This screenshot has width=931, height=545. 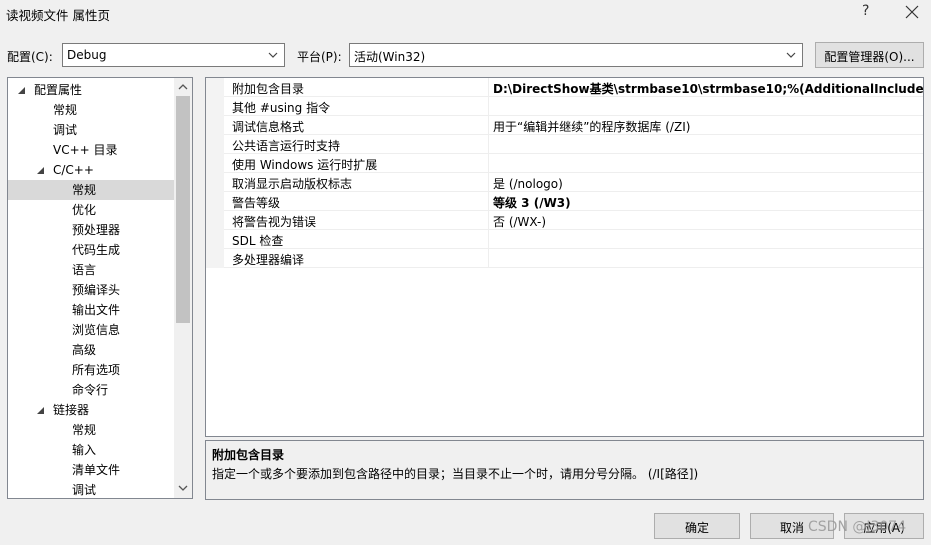 I want to click on config-select: Debug, so click(x=173, y=55).